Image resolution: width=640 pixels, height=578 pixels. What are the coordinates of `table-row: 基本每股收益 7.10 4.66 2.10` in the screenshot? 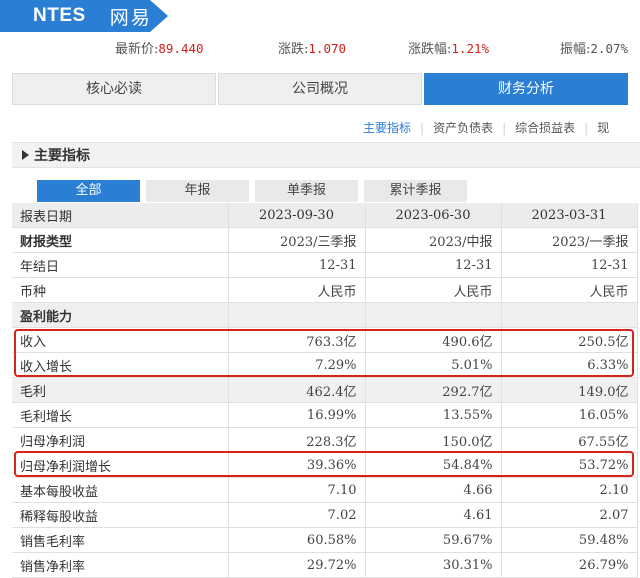 It's located at (325, 490).